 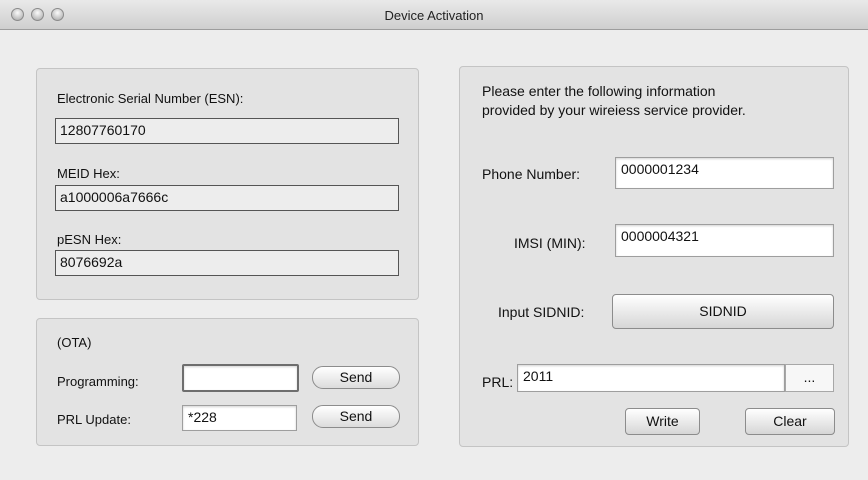 What do you see at coordinates (88, 173) in the screenshot?
I see `meid-label: MEID Hex:` at bounding box center [88, 173].